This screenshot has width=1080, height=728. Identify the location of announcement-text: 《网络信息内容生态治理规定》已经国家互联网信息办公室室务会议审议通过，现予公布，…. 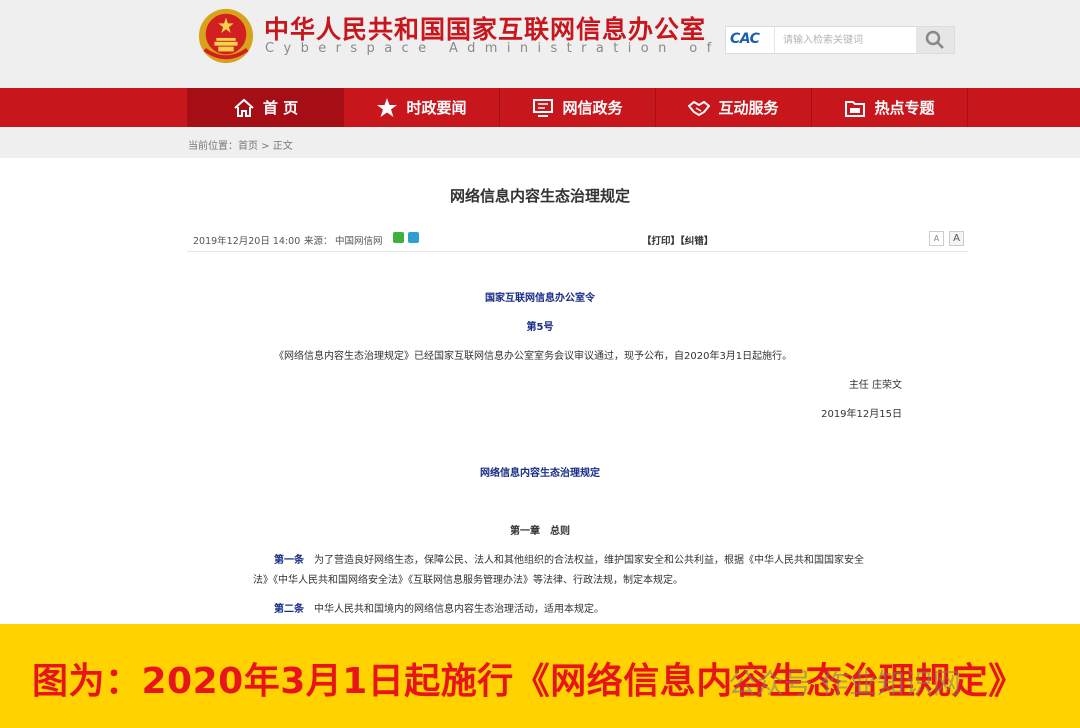
(533, 356).